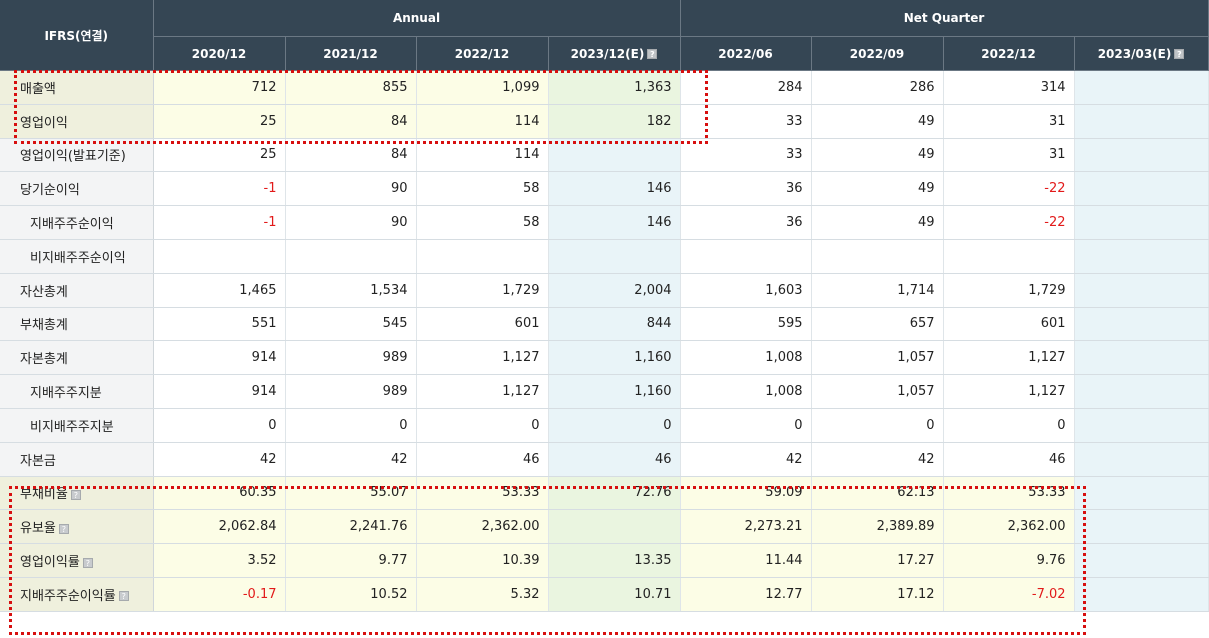 This screenshot has width=1209, height=638. What do you see at coordinates (77, 290) in the screenshot?
I see `row-label: 자산총계` at bounding box center [77, 290].